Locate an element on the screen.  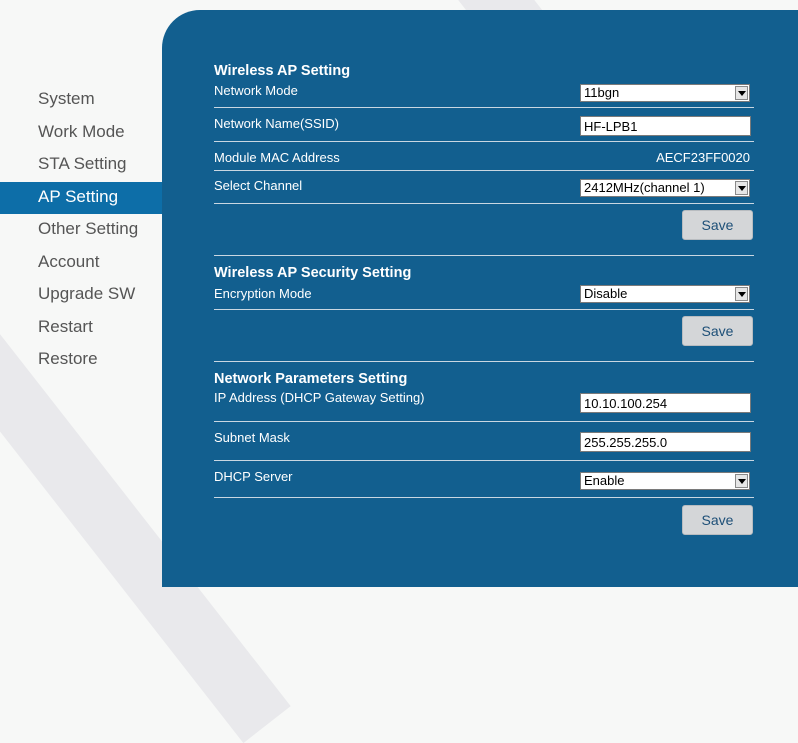
channel-select: 2412MHz(channel 1) is located at coordinates (665, 188).